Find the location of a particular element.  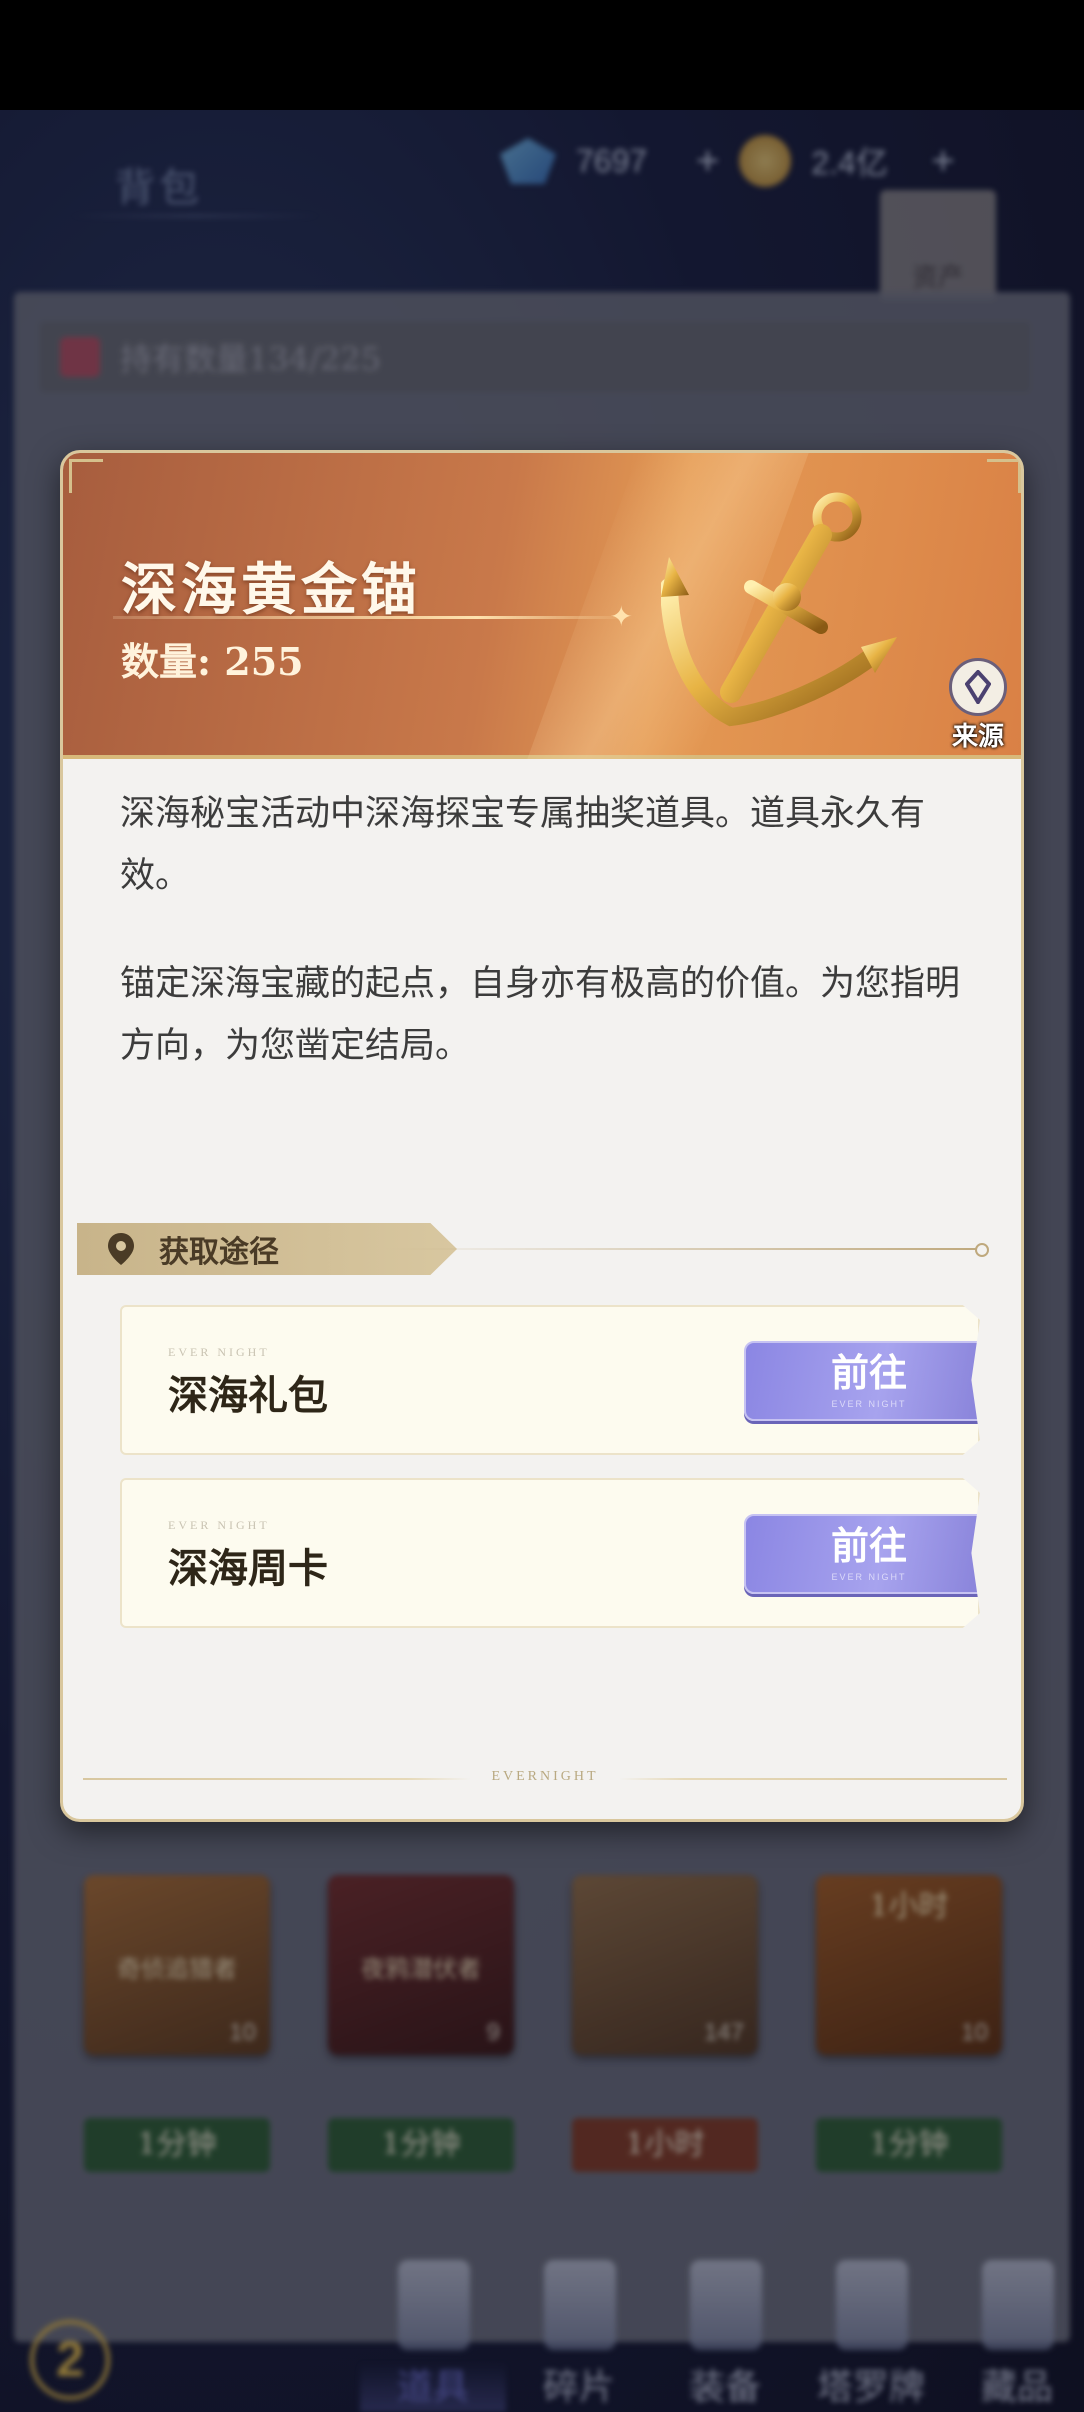

item-quantity: 数量: 255 is located at coordinates (212, 658).